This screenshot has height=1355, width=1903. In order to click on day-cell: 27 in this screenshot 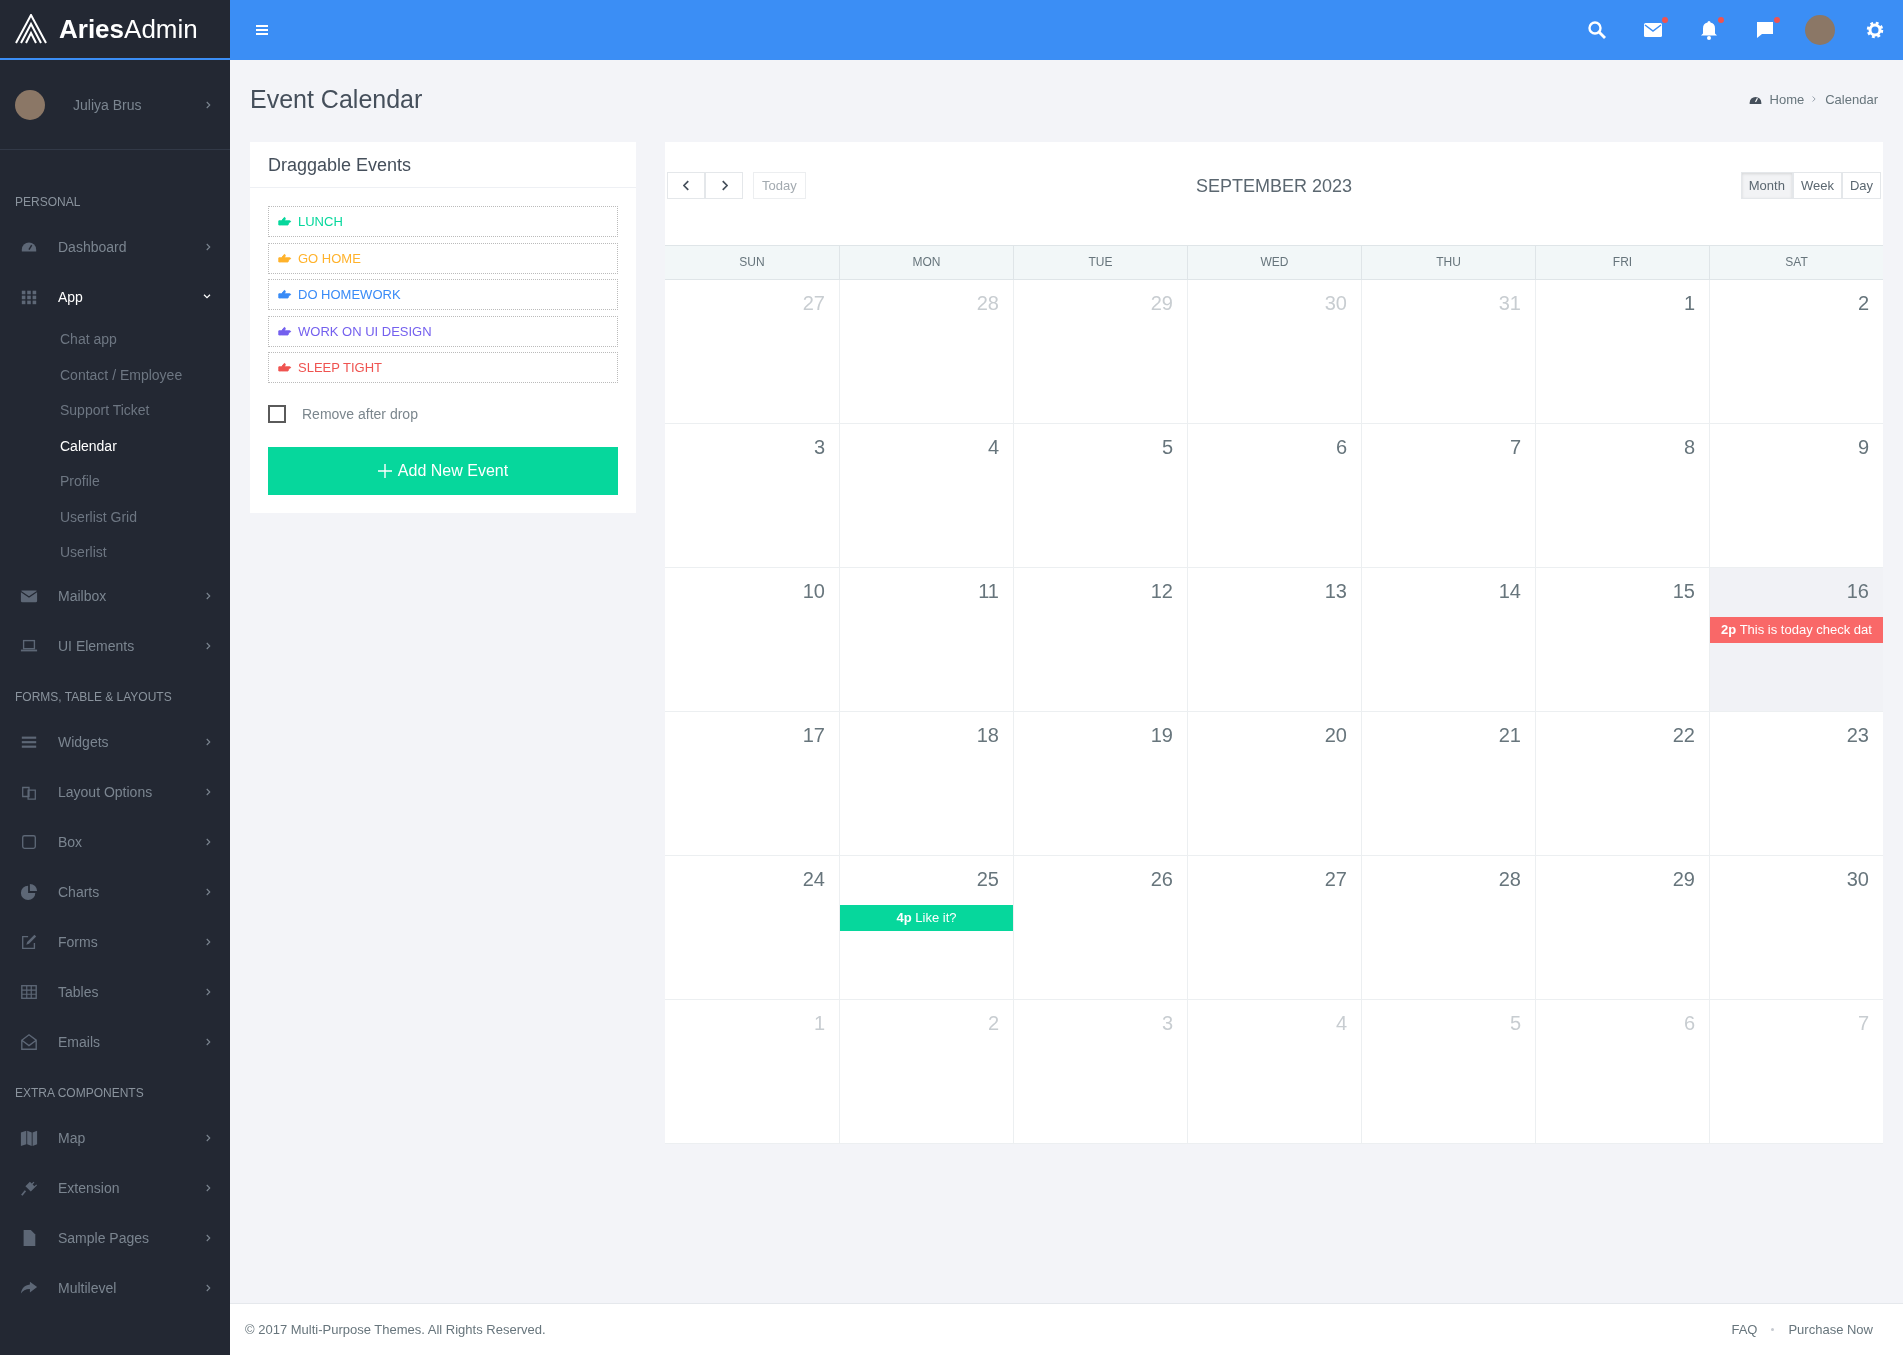, I will do `click(1274, 928)`.